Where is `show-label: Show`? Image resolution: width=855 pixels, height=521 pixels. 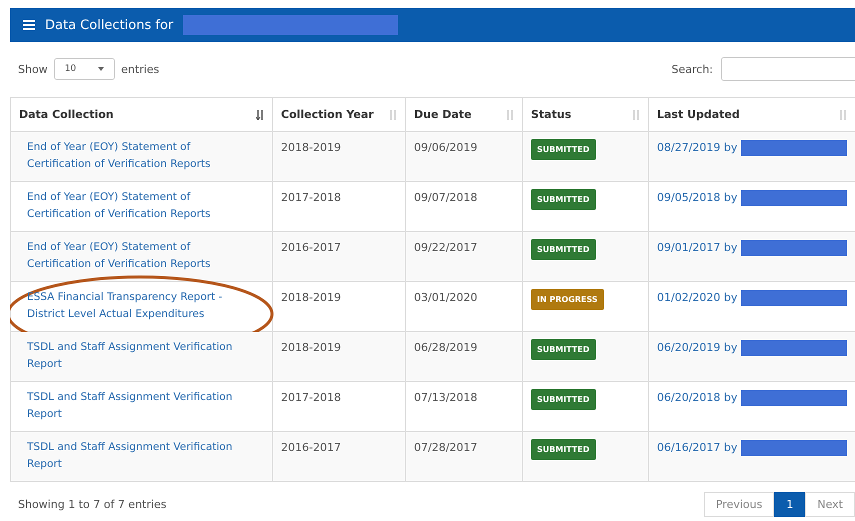 show-label: Show is located at coordinates (33, 69).